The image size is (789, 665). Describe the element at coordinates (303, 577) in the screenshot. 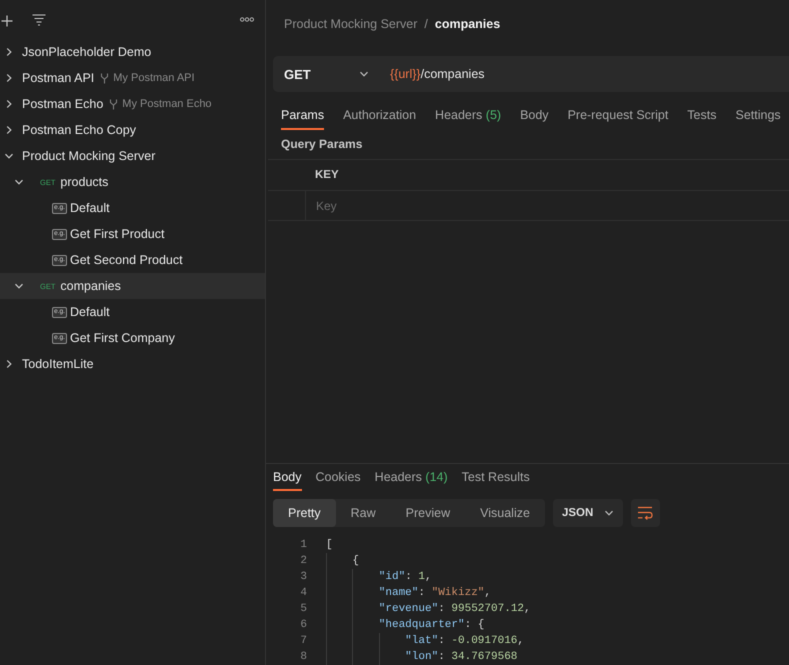

I see `line-number: 3` at that location.